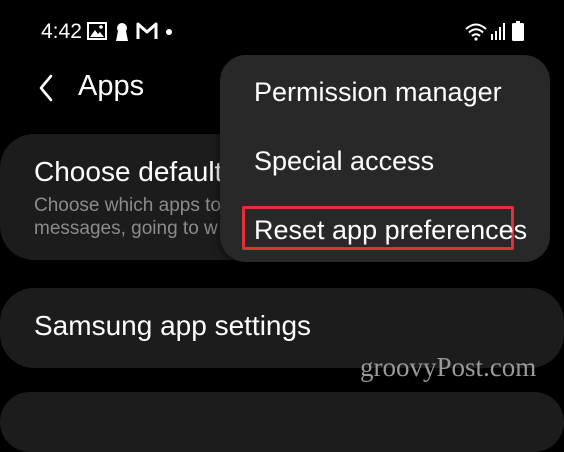 The height and width of the screenshot is (452, 564). What do you see at coordinates (147, 30) in the screenshot?
I see `gmail-icon` at bounding box center [147, 30].